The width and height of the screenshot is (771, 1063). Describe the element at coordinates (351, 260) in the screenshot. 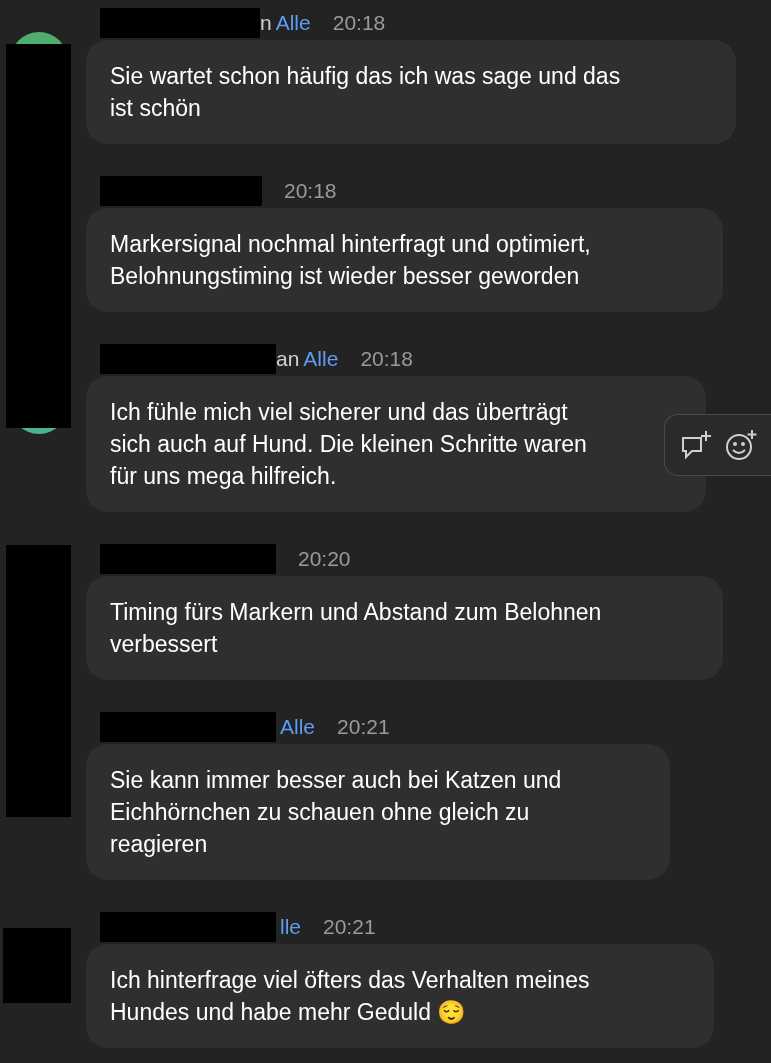

I see `message-text: Markersignal nochmal hinterfragt und optimiert, Belohnungstiming ist wieder besser geworden` at that location.